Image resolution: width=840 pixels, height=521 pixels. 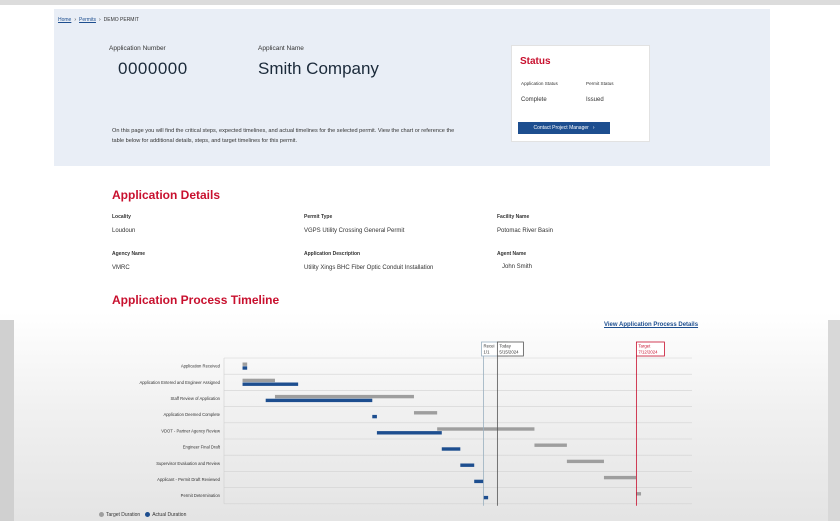 I want to click on legend-actual-swatch, so click(x=148, y=515).